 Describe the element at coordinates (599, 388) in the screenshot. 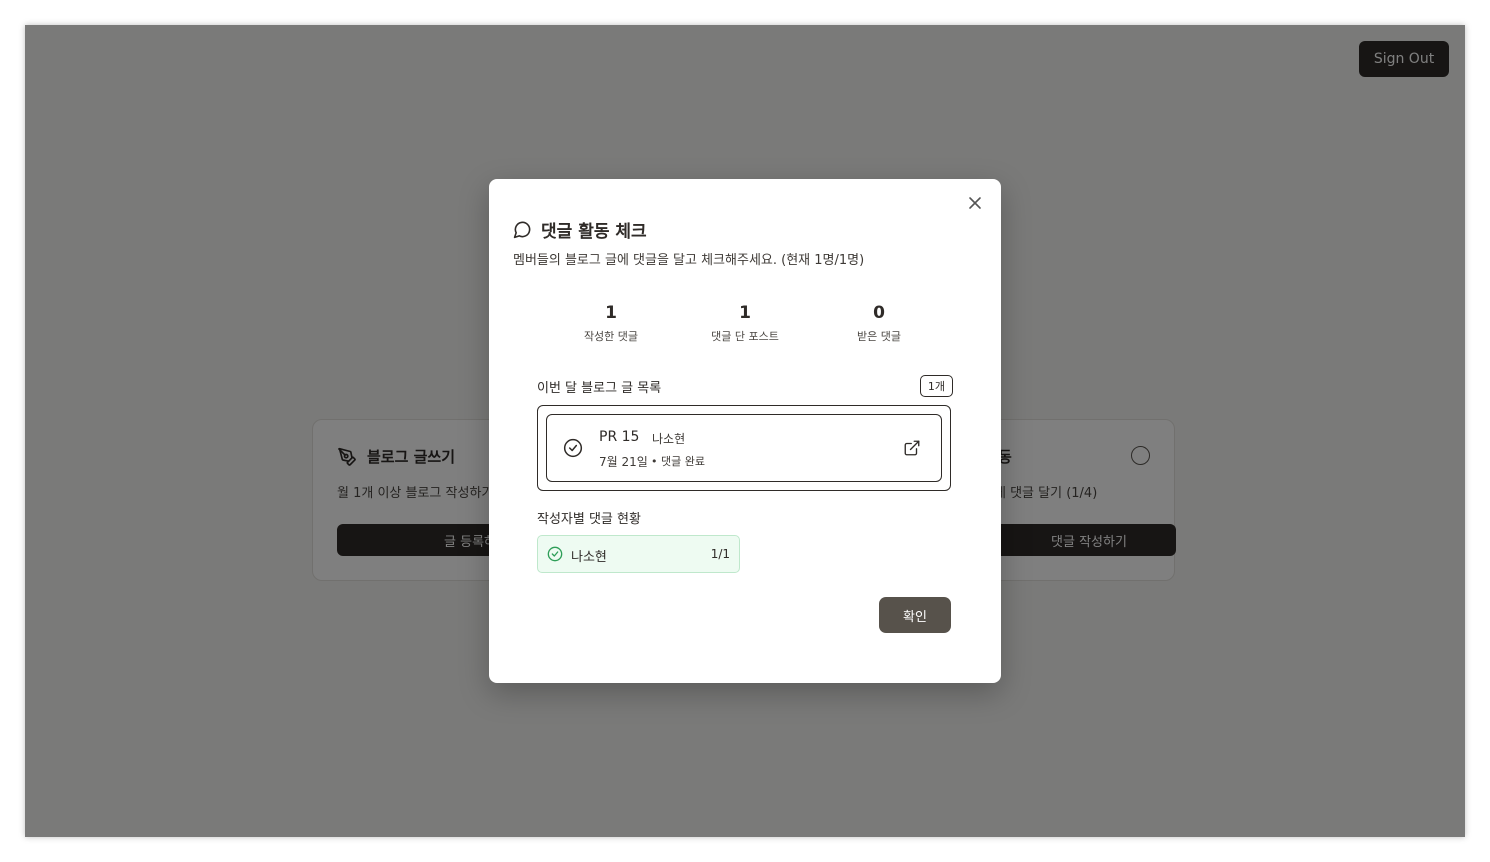

I see `posts-heading: 이번 달 블로그 글 목록` at that location.